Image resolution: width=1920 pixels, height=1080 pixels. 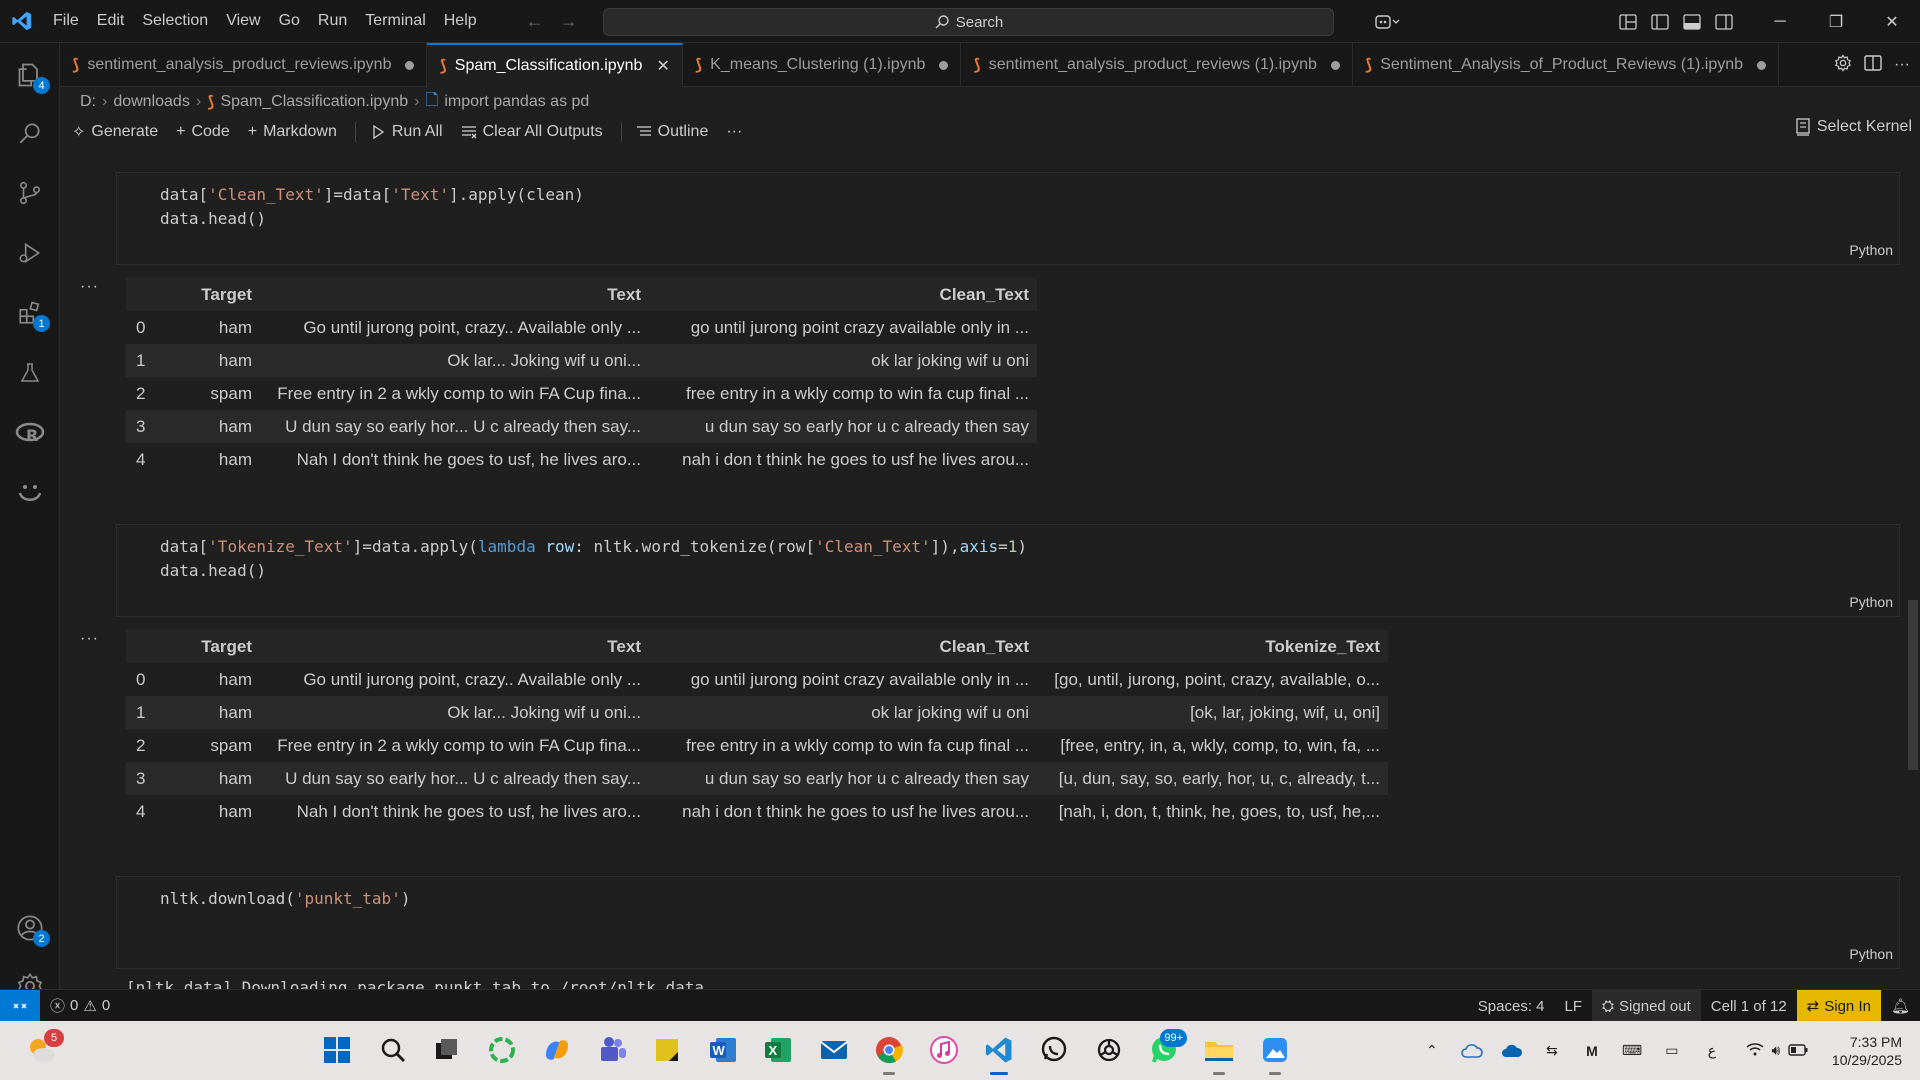 I want to click on taskbar-search-icon, so click(x=393, y=1050).